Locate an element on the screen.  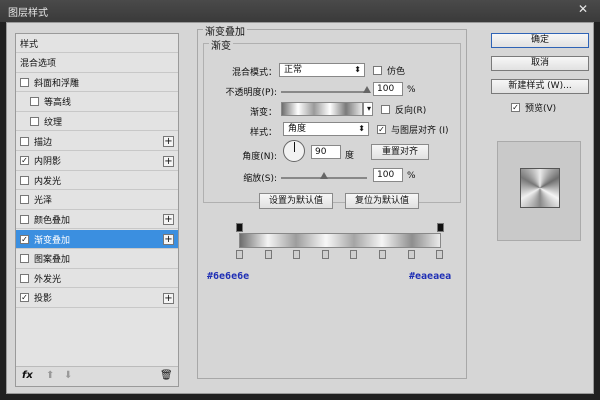
blend-mode-select: 正常 ⬍ is located at coordinates (322, 70).